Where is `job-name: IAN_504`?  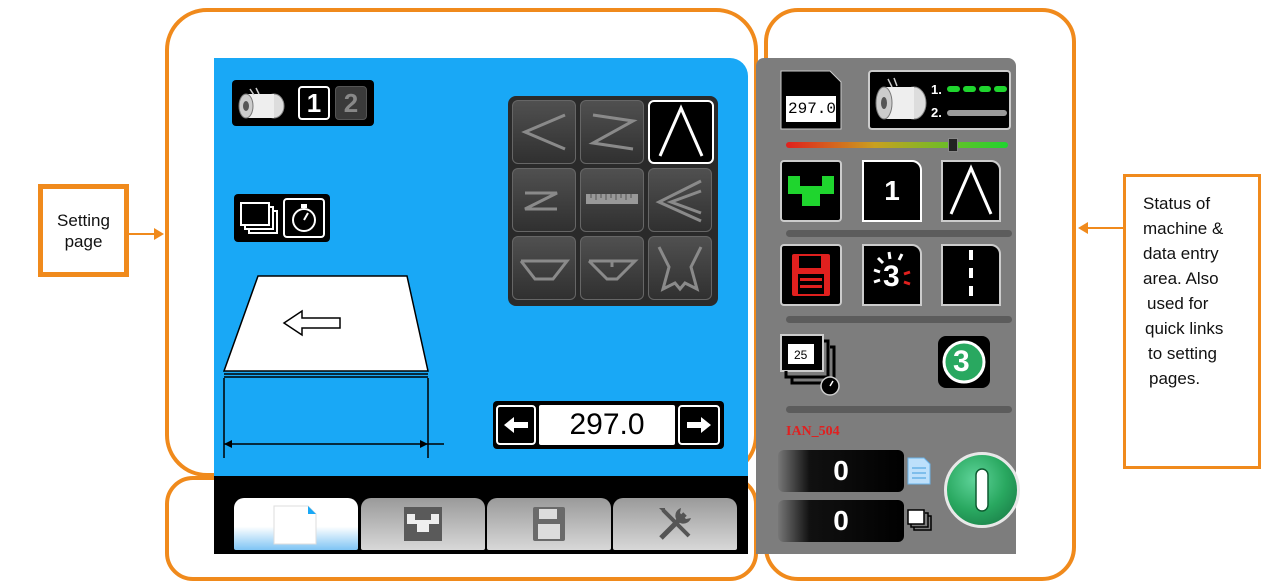
job-name: IAN_504 is located at coordinates (813, 431).